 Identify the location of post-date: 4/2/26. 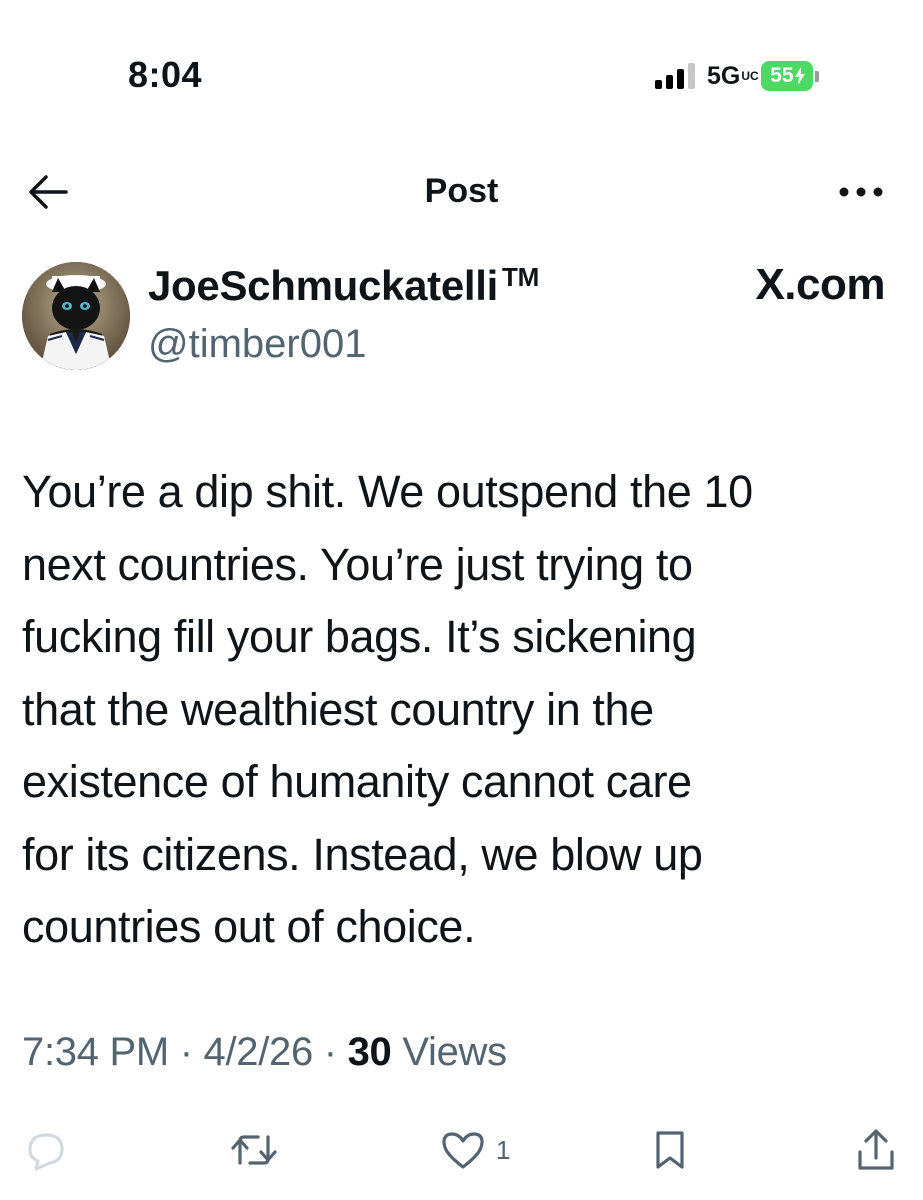
(258, 1052).